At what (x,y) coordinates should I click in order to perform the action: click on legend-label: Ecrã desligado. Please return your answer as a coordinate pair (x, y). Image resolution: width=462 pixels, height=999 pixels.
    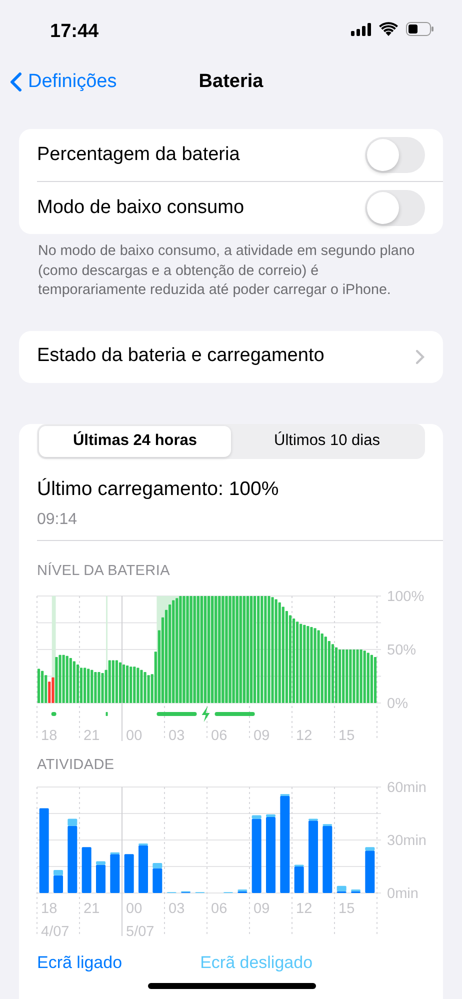
    Looking at the image, I should click on (256, 963).